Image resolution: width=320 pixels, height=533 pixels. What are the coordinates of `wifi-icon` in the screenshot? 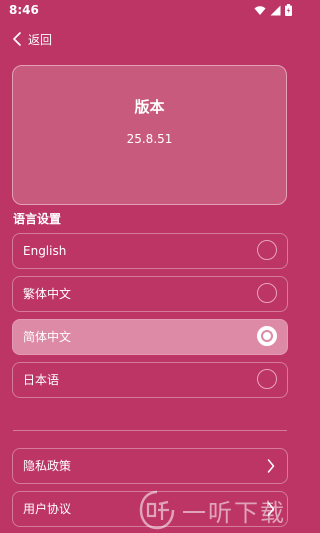 It's located at (260, 10).